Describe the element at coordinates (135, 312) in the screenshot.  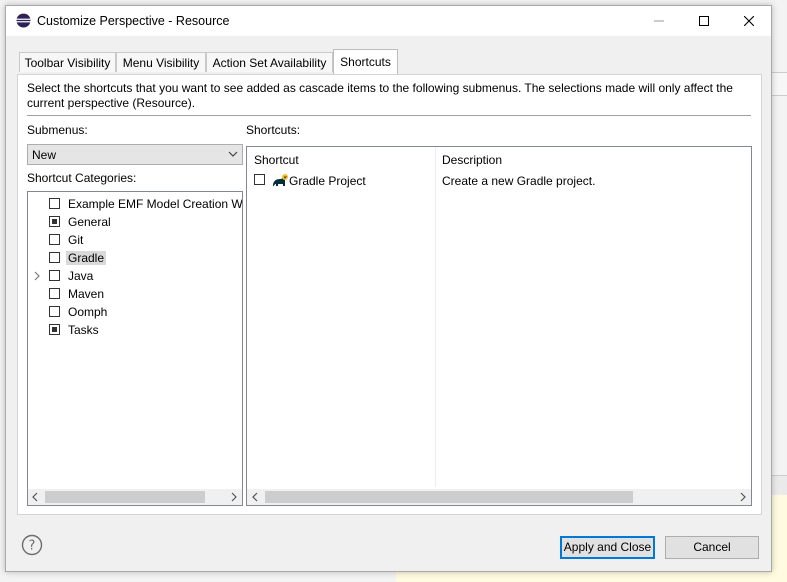
I see `tree-item-oomph: Oomph` at that location.